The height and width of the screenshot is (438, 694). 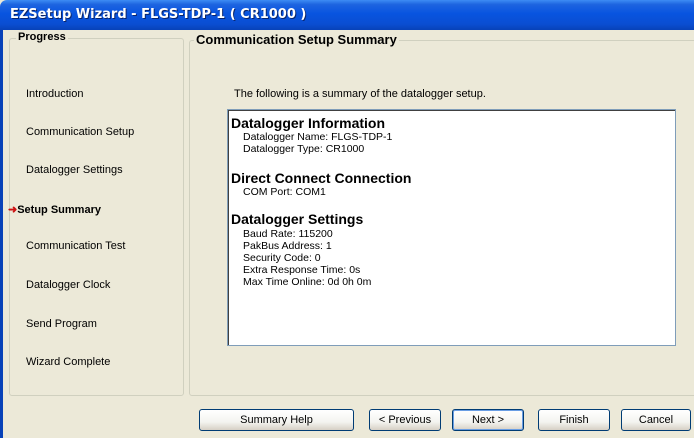 I want to click on summary-line: Max Time Online: 0d 0h 0m, so click(x=307, y=282).